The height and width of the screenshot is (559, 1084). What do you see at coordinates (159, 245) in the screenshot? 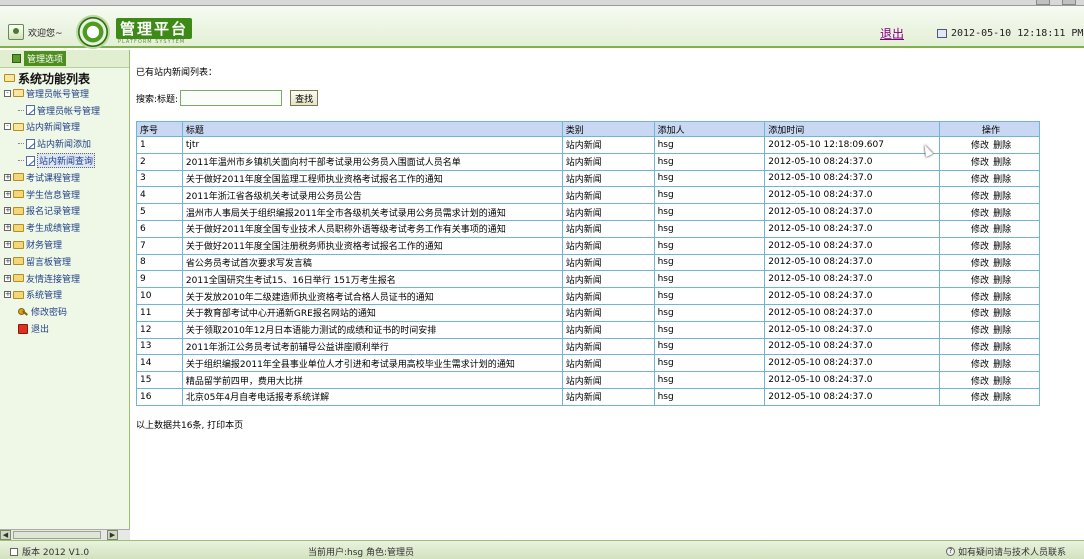
I see `cell-no: 7` at bounding box center [159, 245].